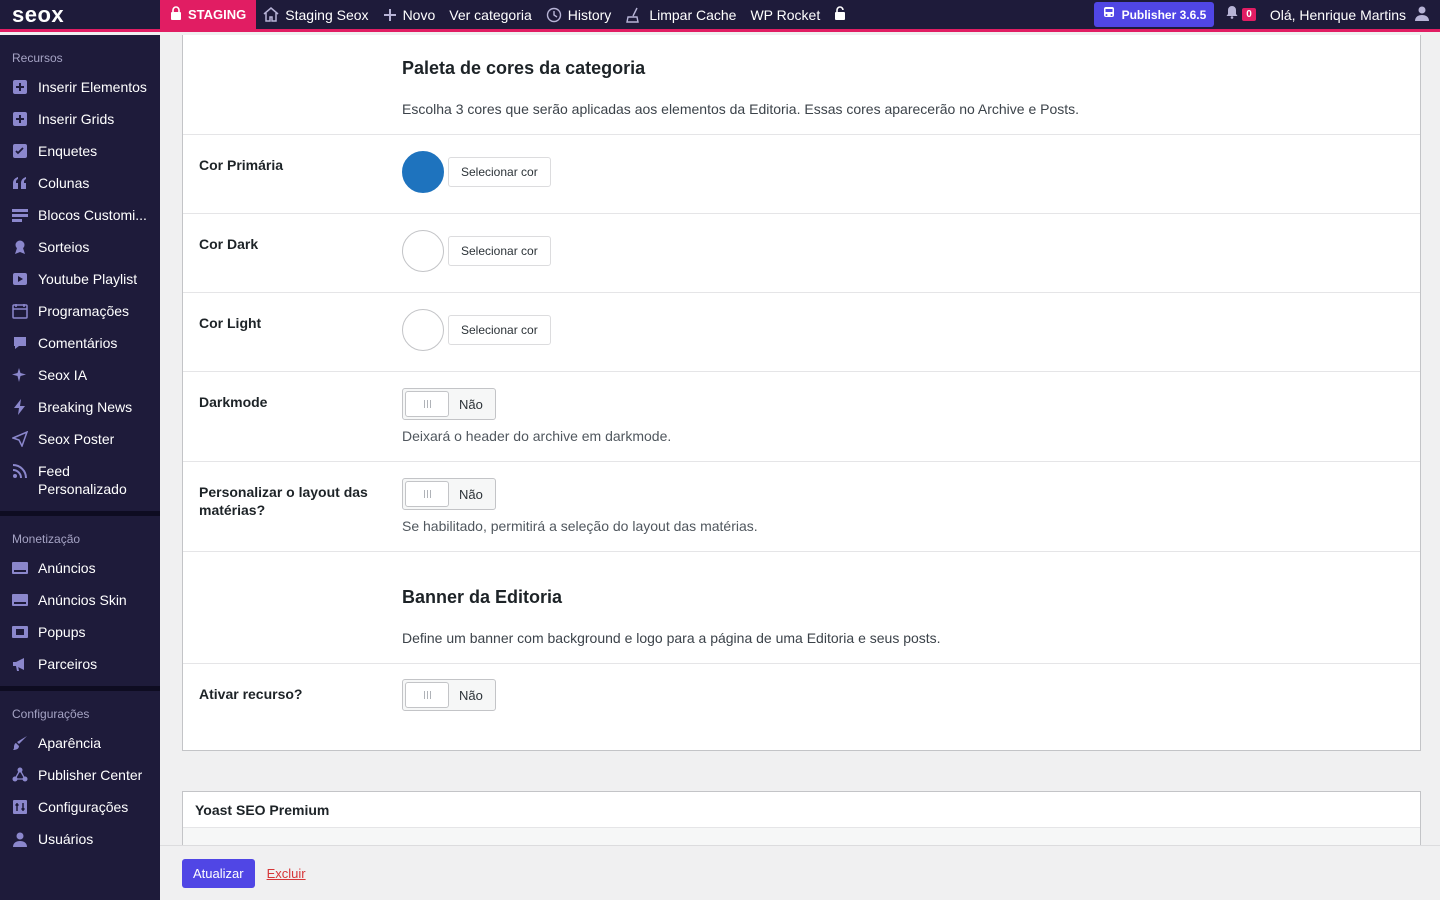 The height and width of the screenshot is (900, 1440). I want to click on sidebar-item-label: Breaking News, so click(85, 407).